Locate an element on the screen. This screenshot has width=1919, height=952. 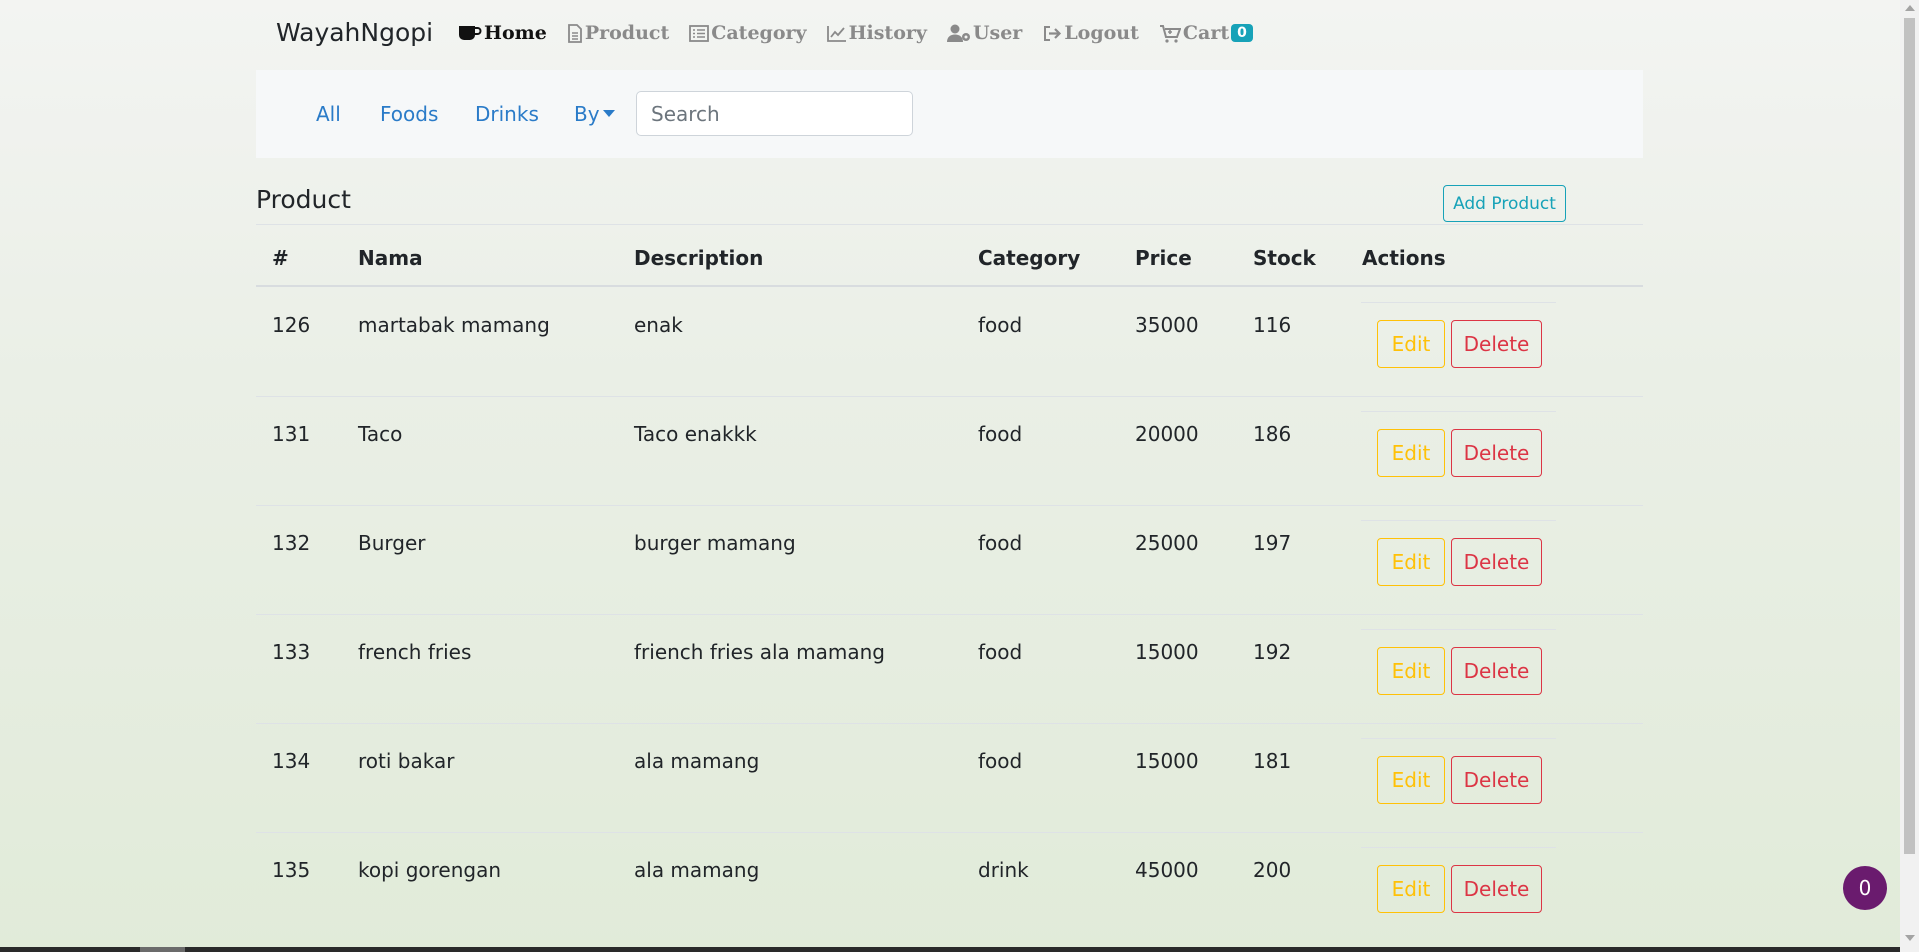
user-gear-icon is located at coordinates (958, 33).